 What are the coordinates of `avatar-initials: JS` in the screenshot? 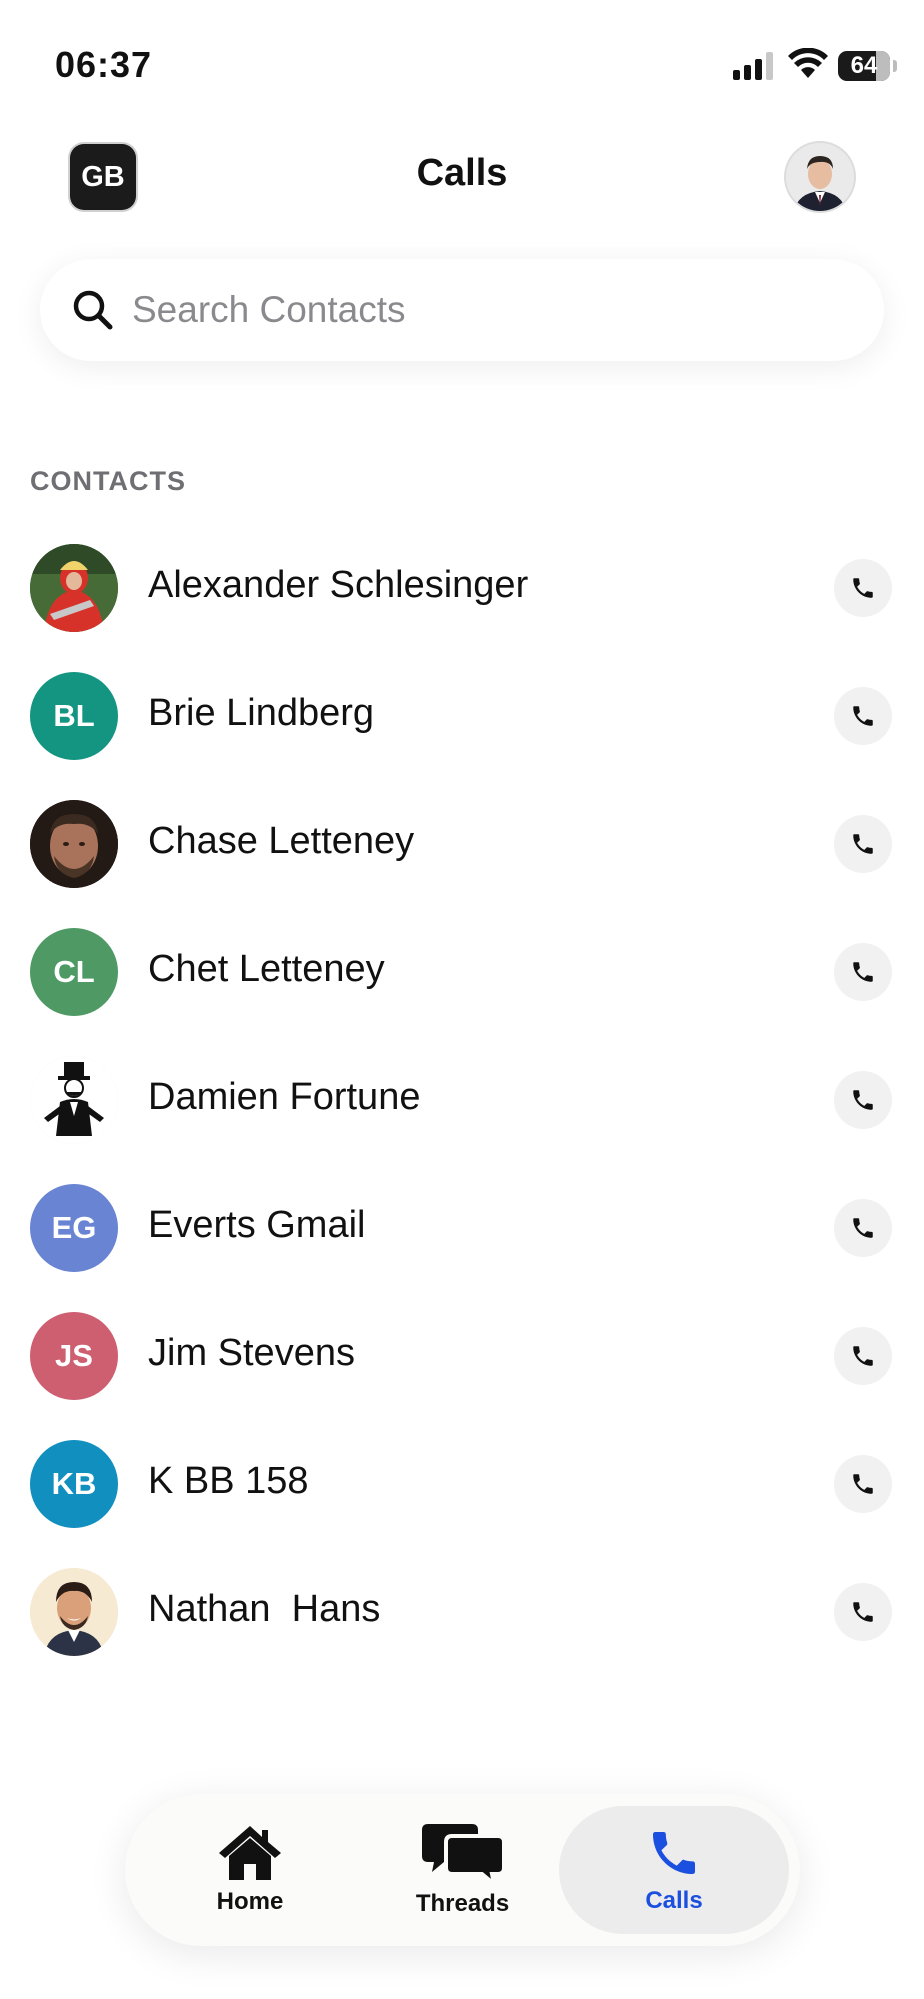 It's located at (74, 1355).